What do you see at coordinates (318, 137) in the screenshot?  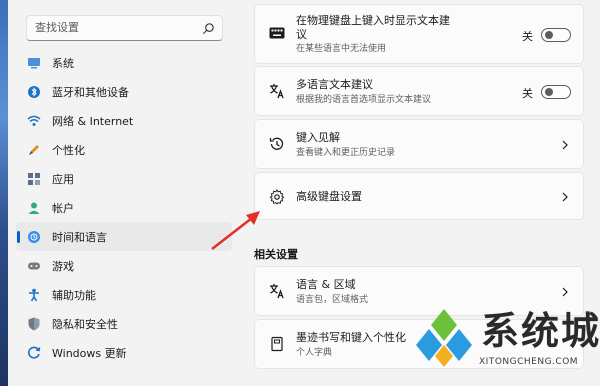 I see `card-title: 键入见解` at bounding box center [318, 137].